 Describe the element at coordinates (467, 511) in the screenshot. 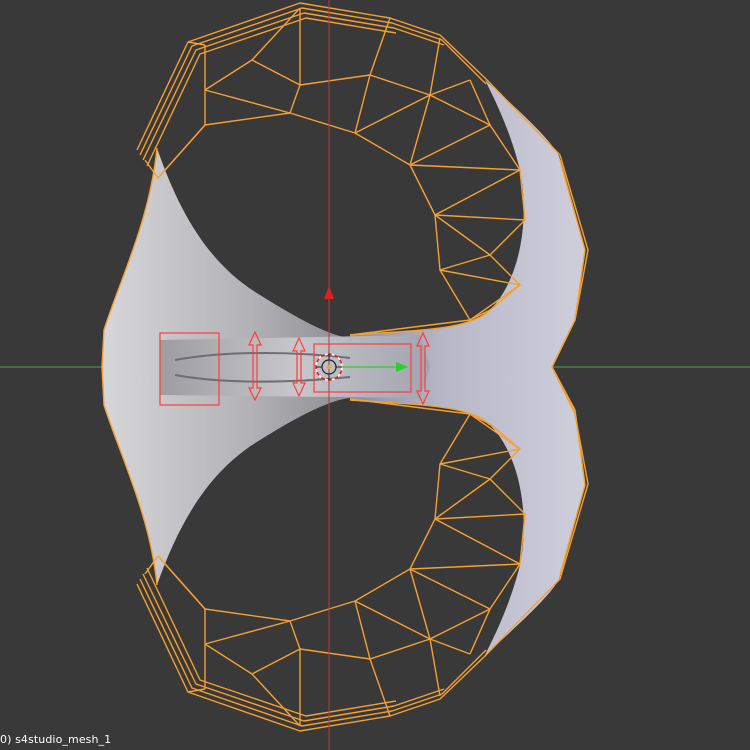

I see `mesh-surface-right-lower` at that location.